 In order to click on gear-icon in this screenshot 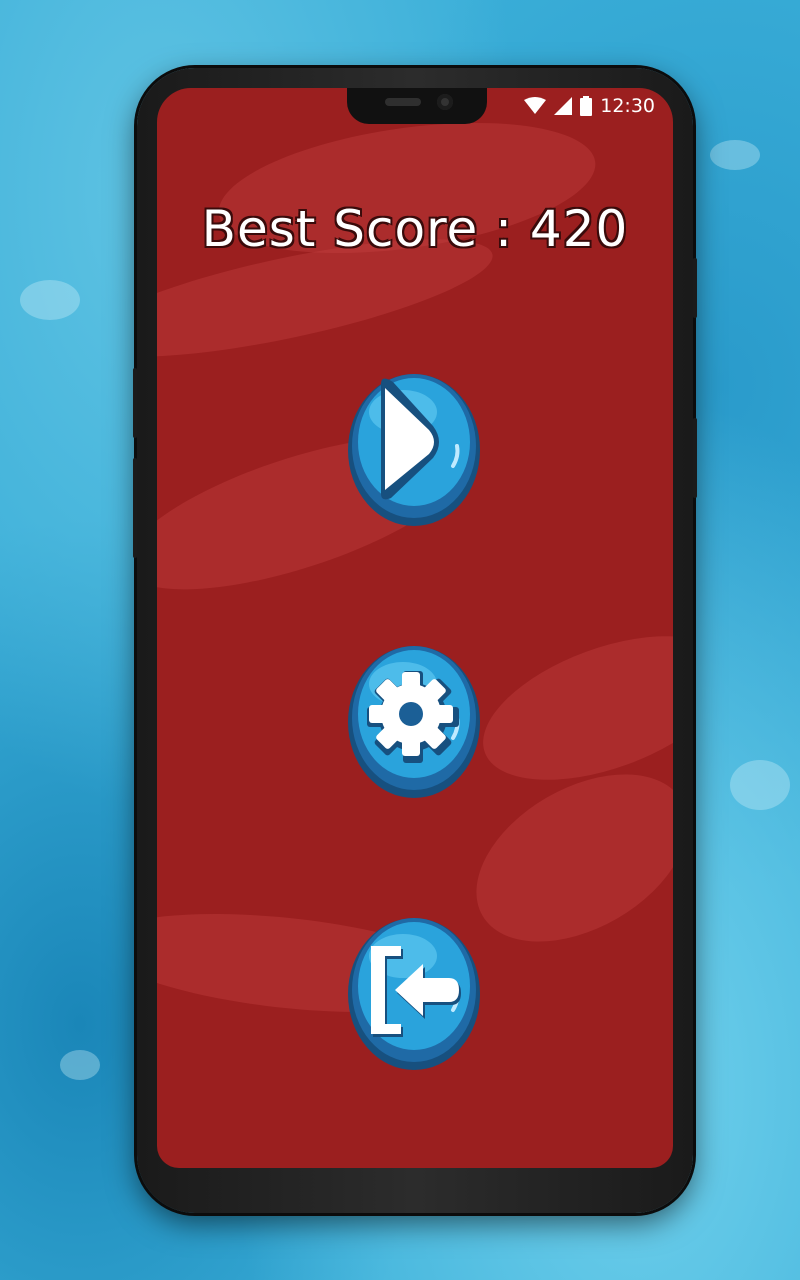, I will do `click(413, 717)`.